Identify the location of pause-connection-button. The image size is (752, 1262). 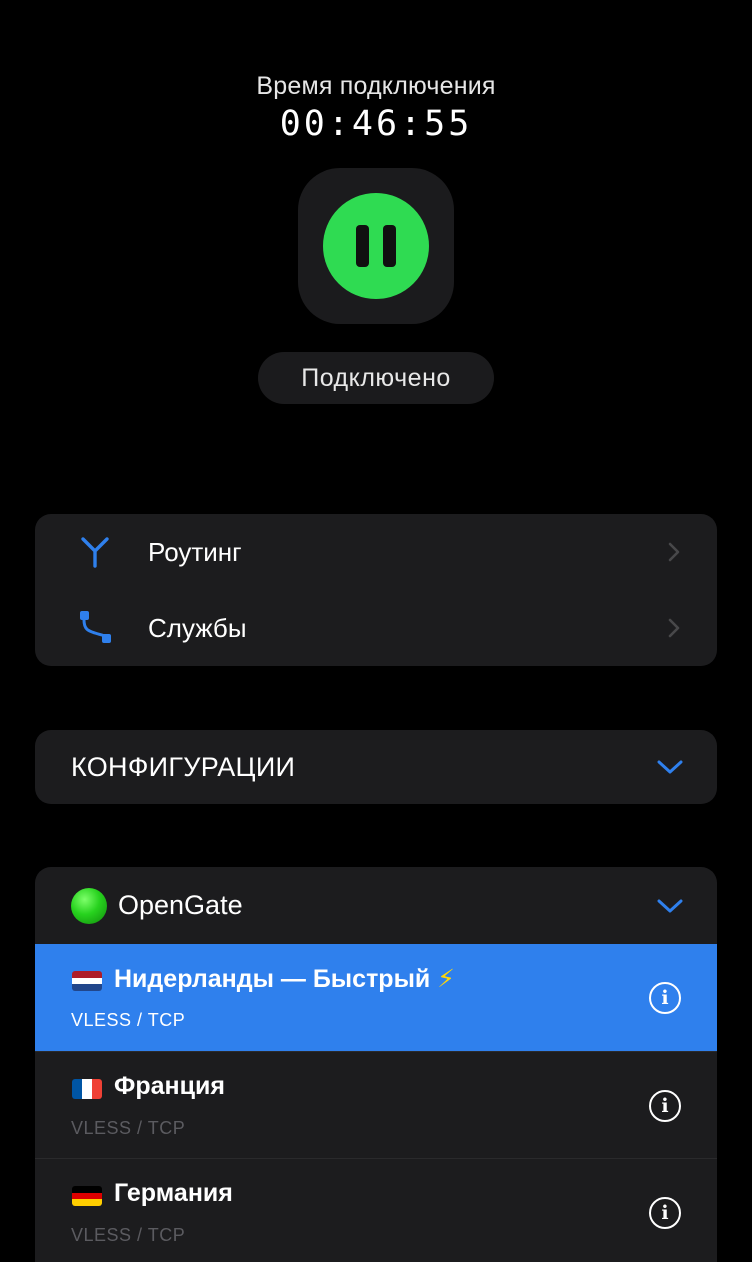
(376, 246).